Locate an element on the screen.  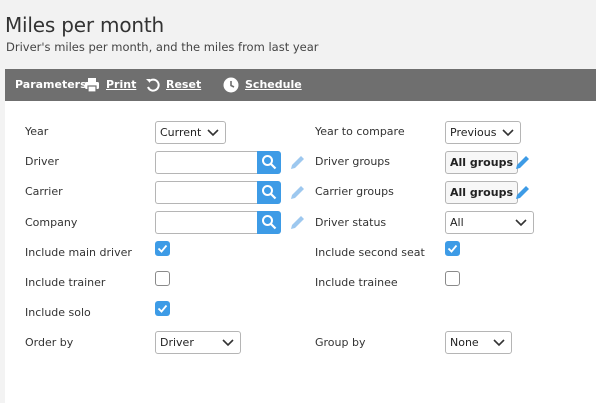
carrier-search-button is located at coordinates (269, 192).